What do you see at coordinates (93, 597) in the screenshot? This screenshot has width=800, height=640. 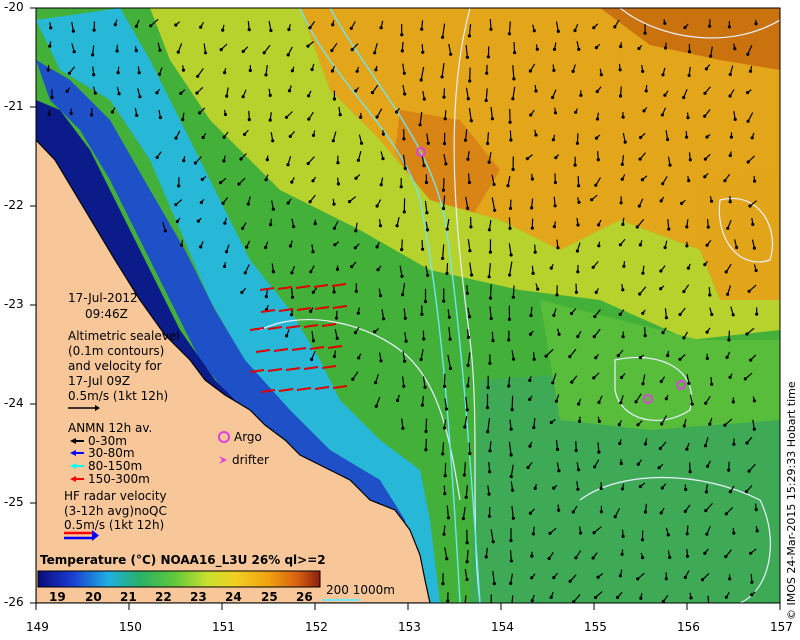 I see `colorbar-tick-label: 20` at bounding box center [93, 597].